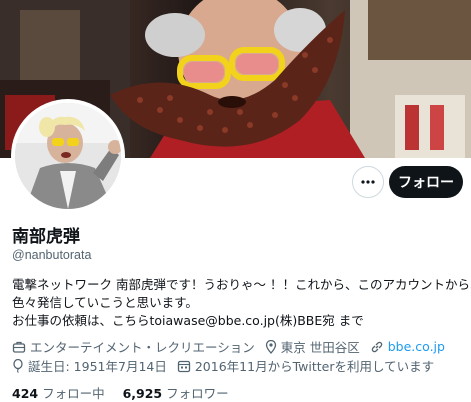 The width and height of the screenshot is (471, 402). I want to click on avatar-photo, so click(68, 156).